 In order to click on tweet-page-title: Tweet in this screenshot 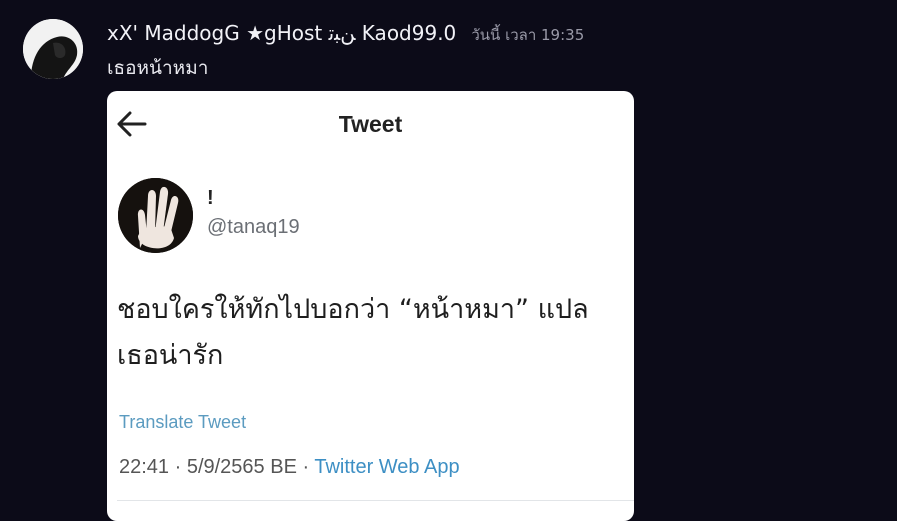, I will do `click(370, 124)`.